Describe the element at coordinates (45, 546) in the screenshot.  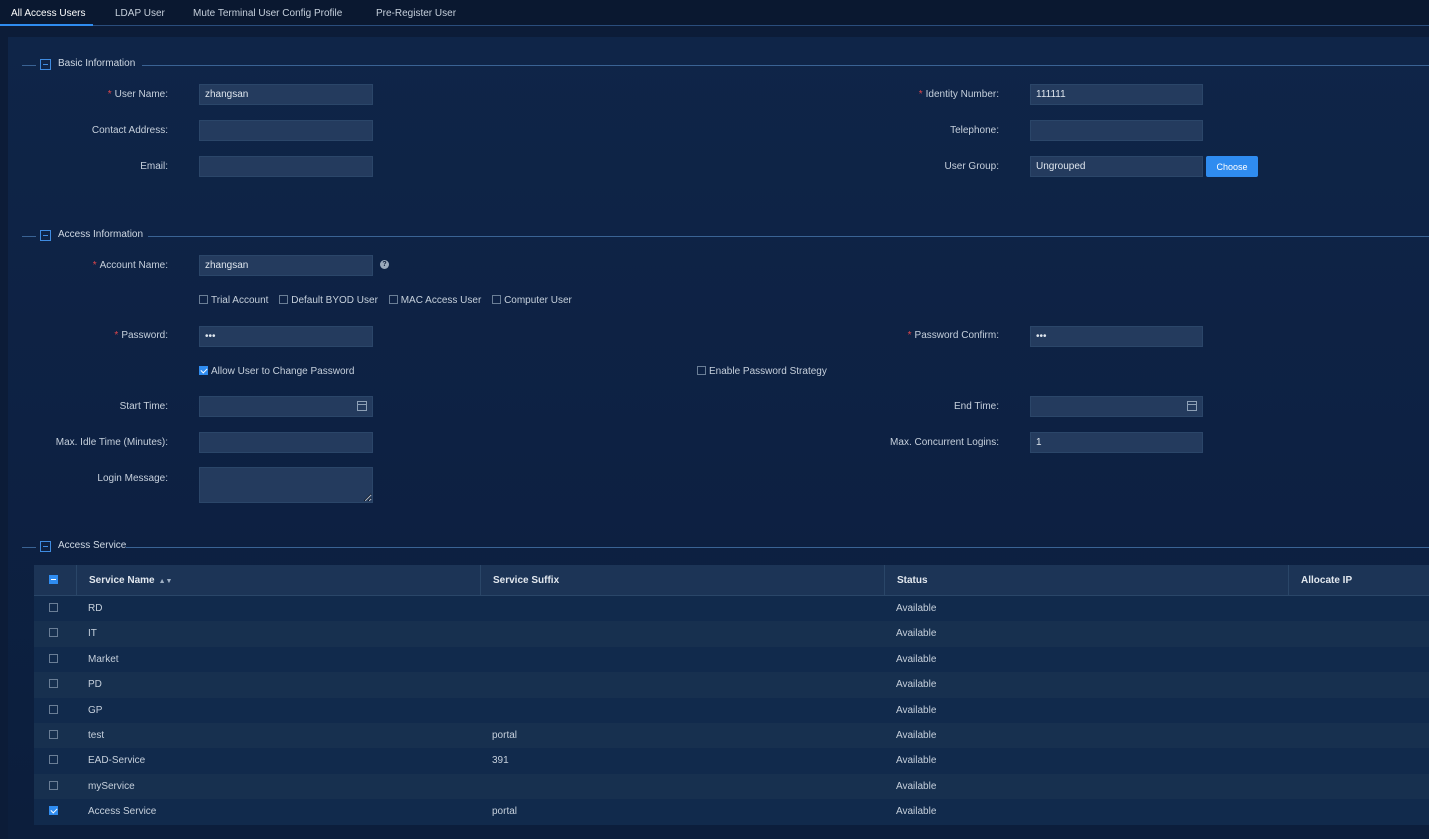
I see `collapse-access-service-icon` at that location.